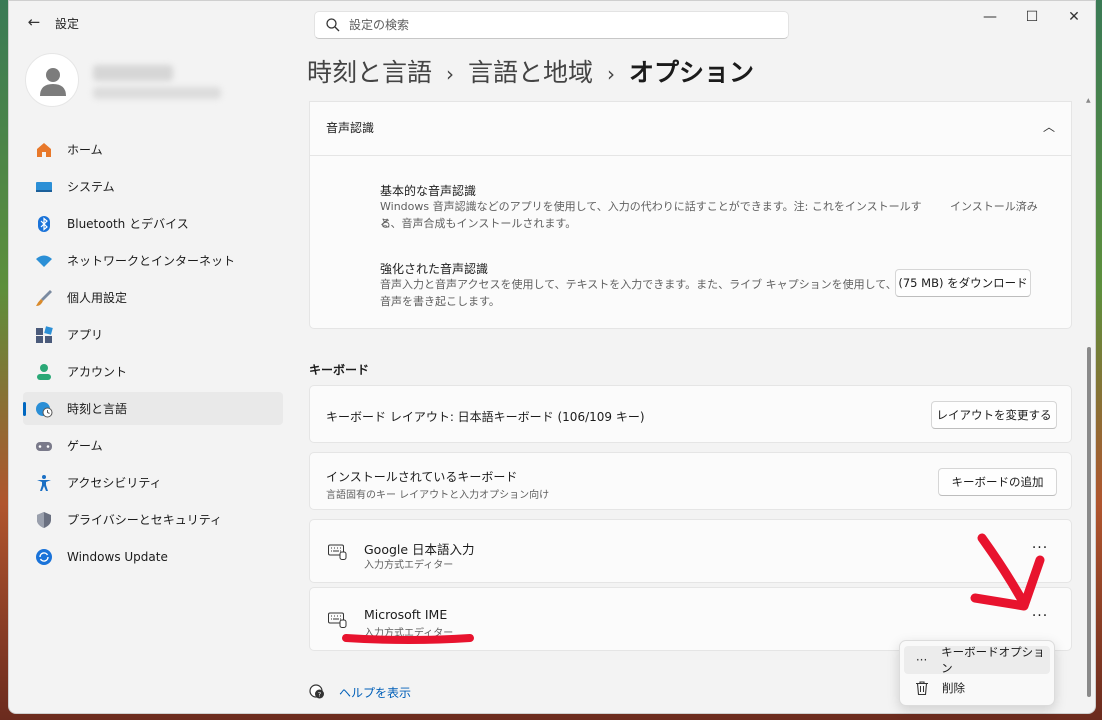  Describe the element at coordinates (333, 25) in the screenshot. I see `search-icon` at that location.